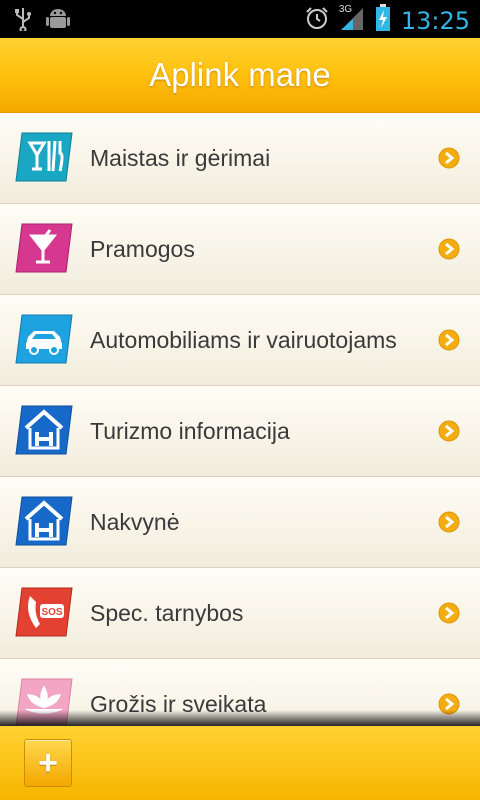 Image resolution: width=480 pixels, height=800 pixels. What do you see at coordinates (383, 20) in the screenshot?
I see `battery-charging-icon` at bounding box center [383, 20].